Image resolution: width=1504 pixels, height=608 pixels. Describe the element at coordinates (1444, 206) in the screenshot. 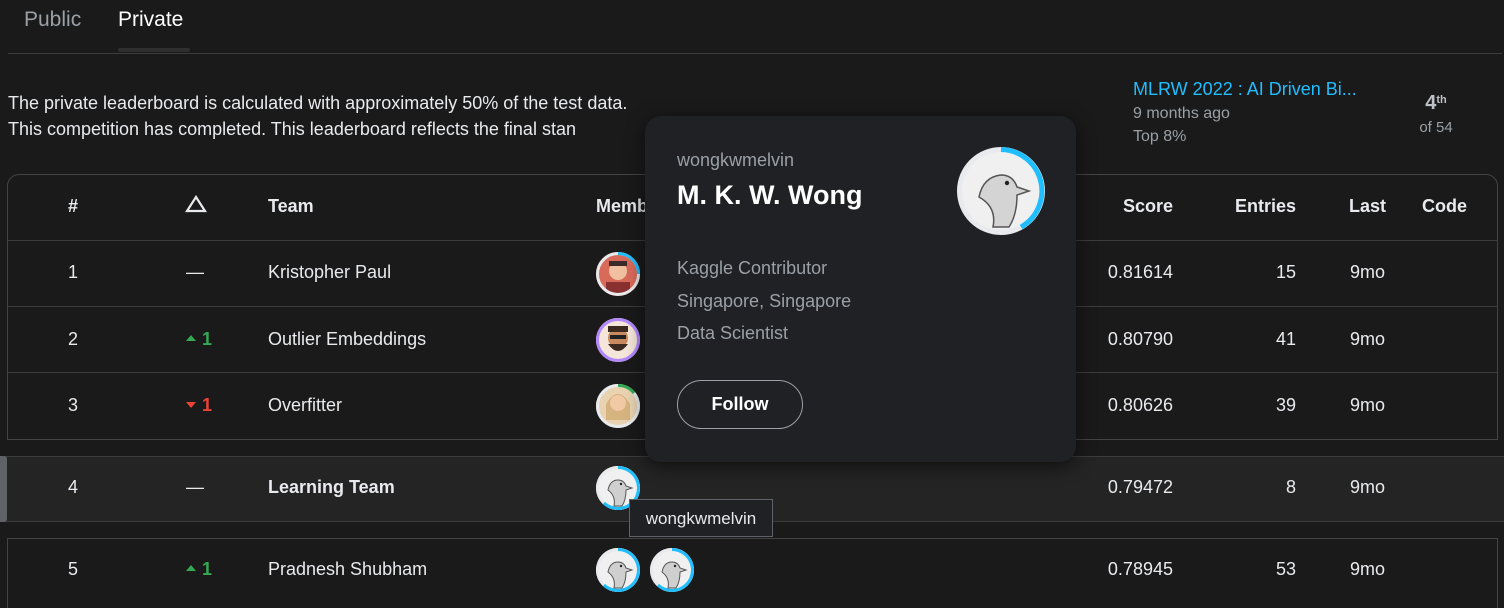

I see `header-code: Code` at that location.